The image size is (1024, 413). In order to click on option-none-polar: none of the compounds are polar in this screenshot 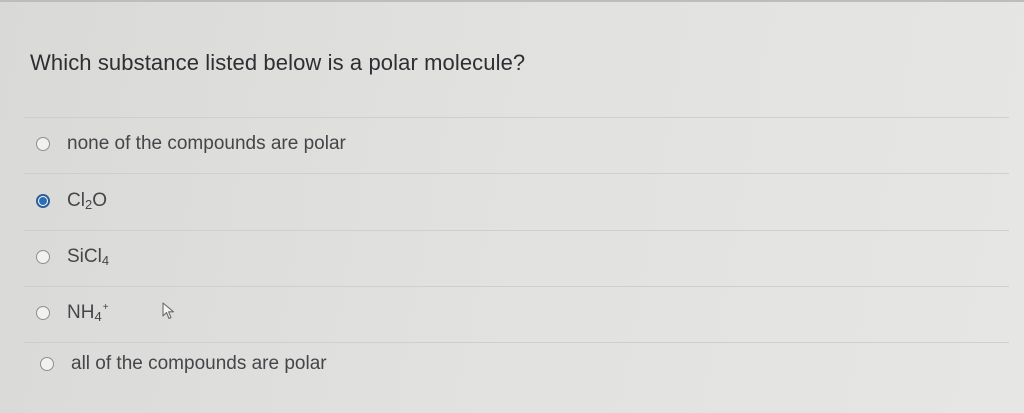, I will do `click(191, 144)`.